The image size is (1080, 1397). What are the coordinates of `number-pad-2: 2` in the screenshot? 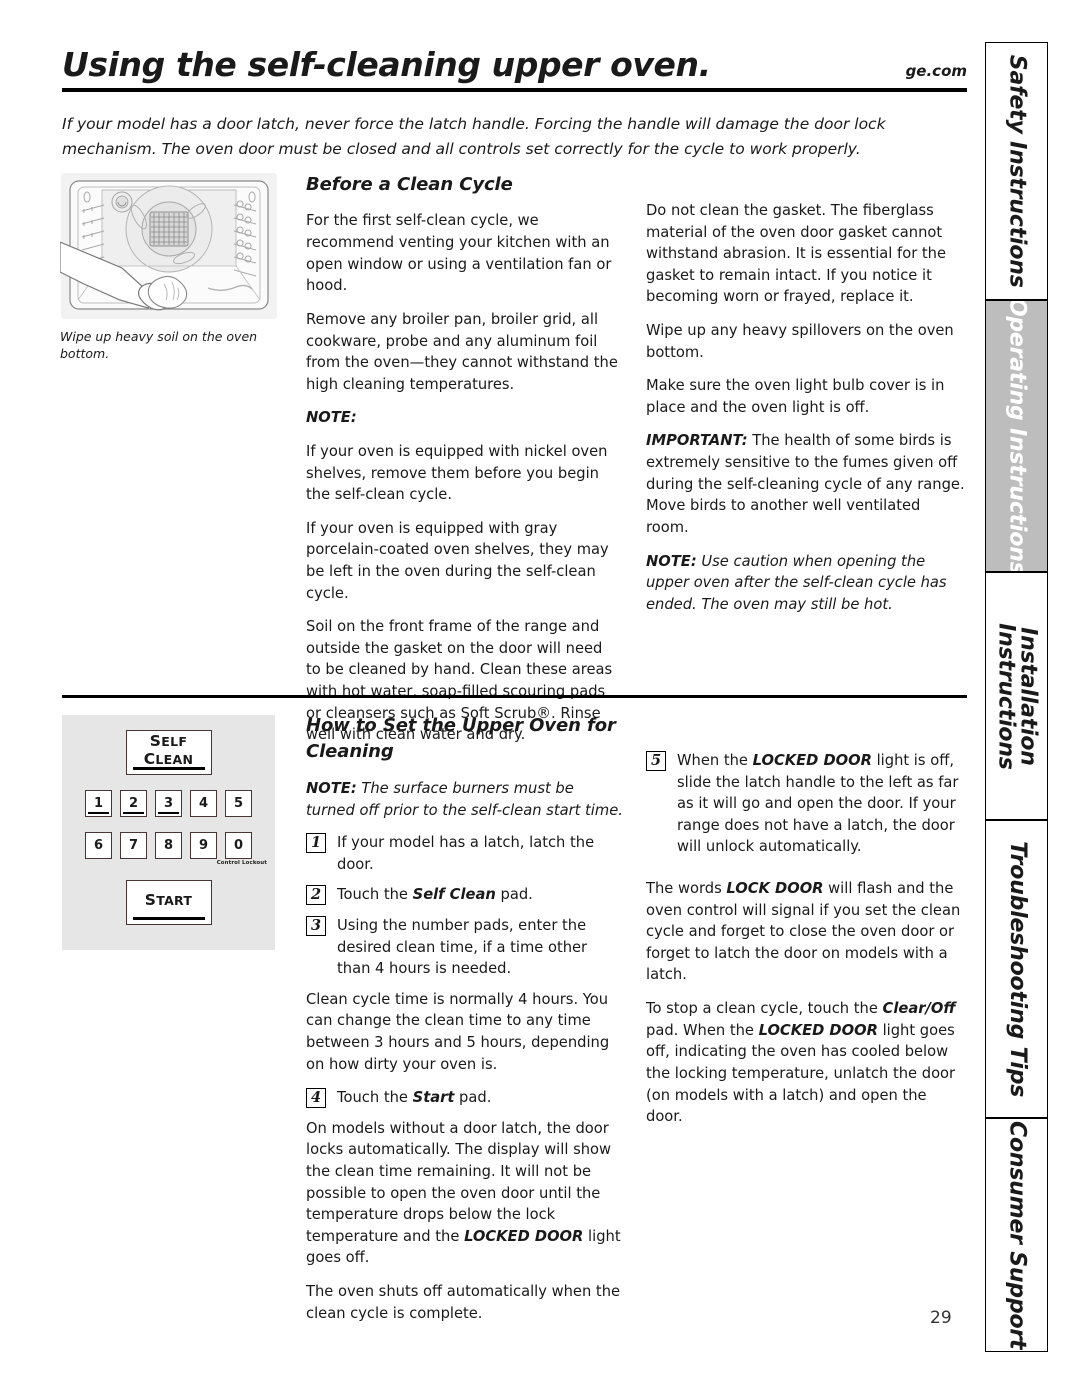 It's located at (133, 803).